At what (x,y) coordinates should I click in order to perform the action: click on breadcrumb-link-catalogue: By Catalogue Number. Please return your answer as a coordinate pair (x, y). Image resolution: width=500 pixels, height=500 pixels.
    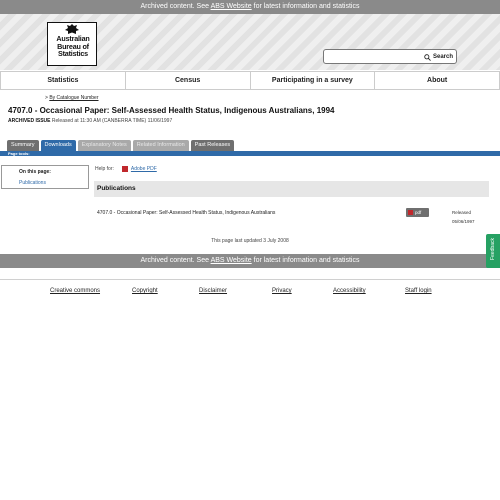
    Looking at the image, I should click on (73, 98).